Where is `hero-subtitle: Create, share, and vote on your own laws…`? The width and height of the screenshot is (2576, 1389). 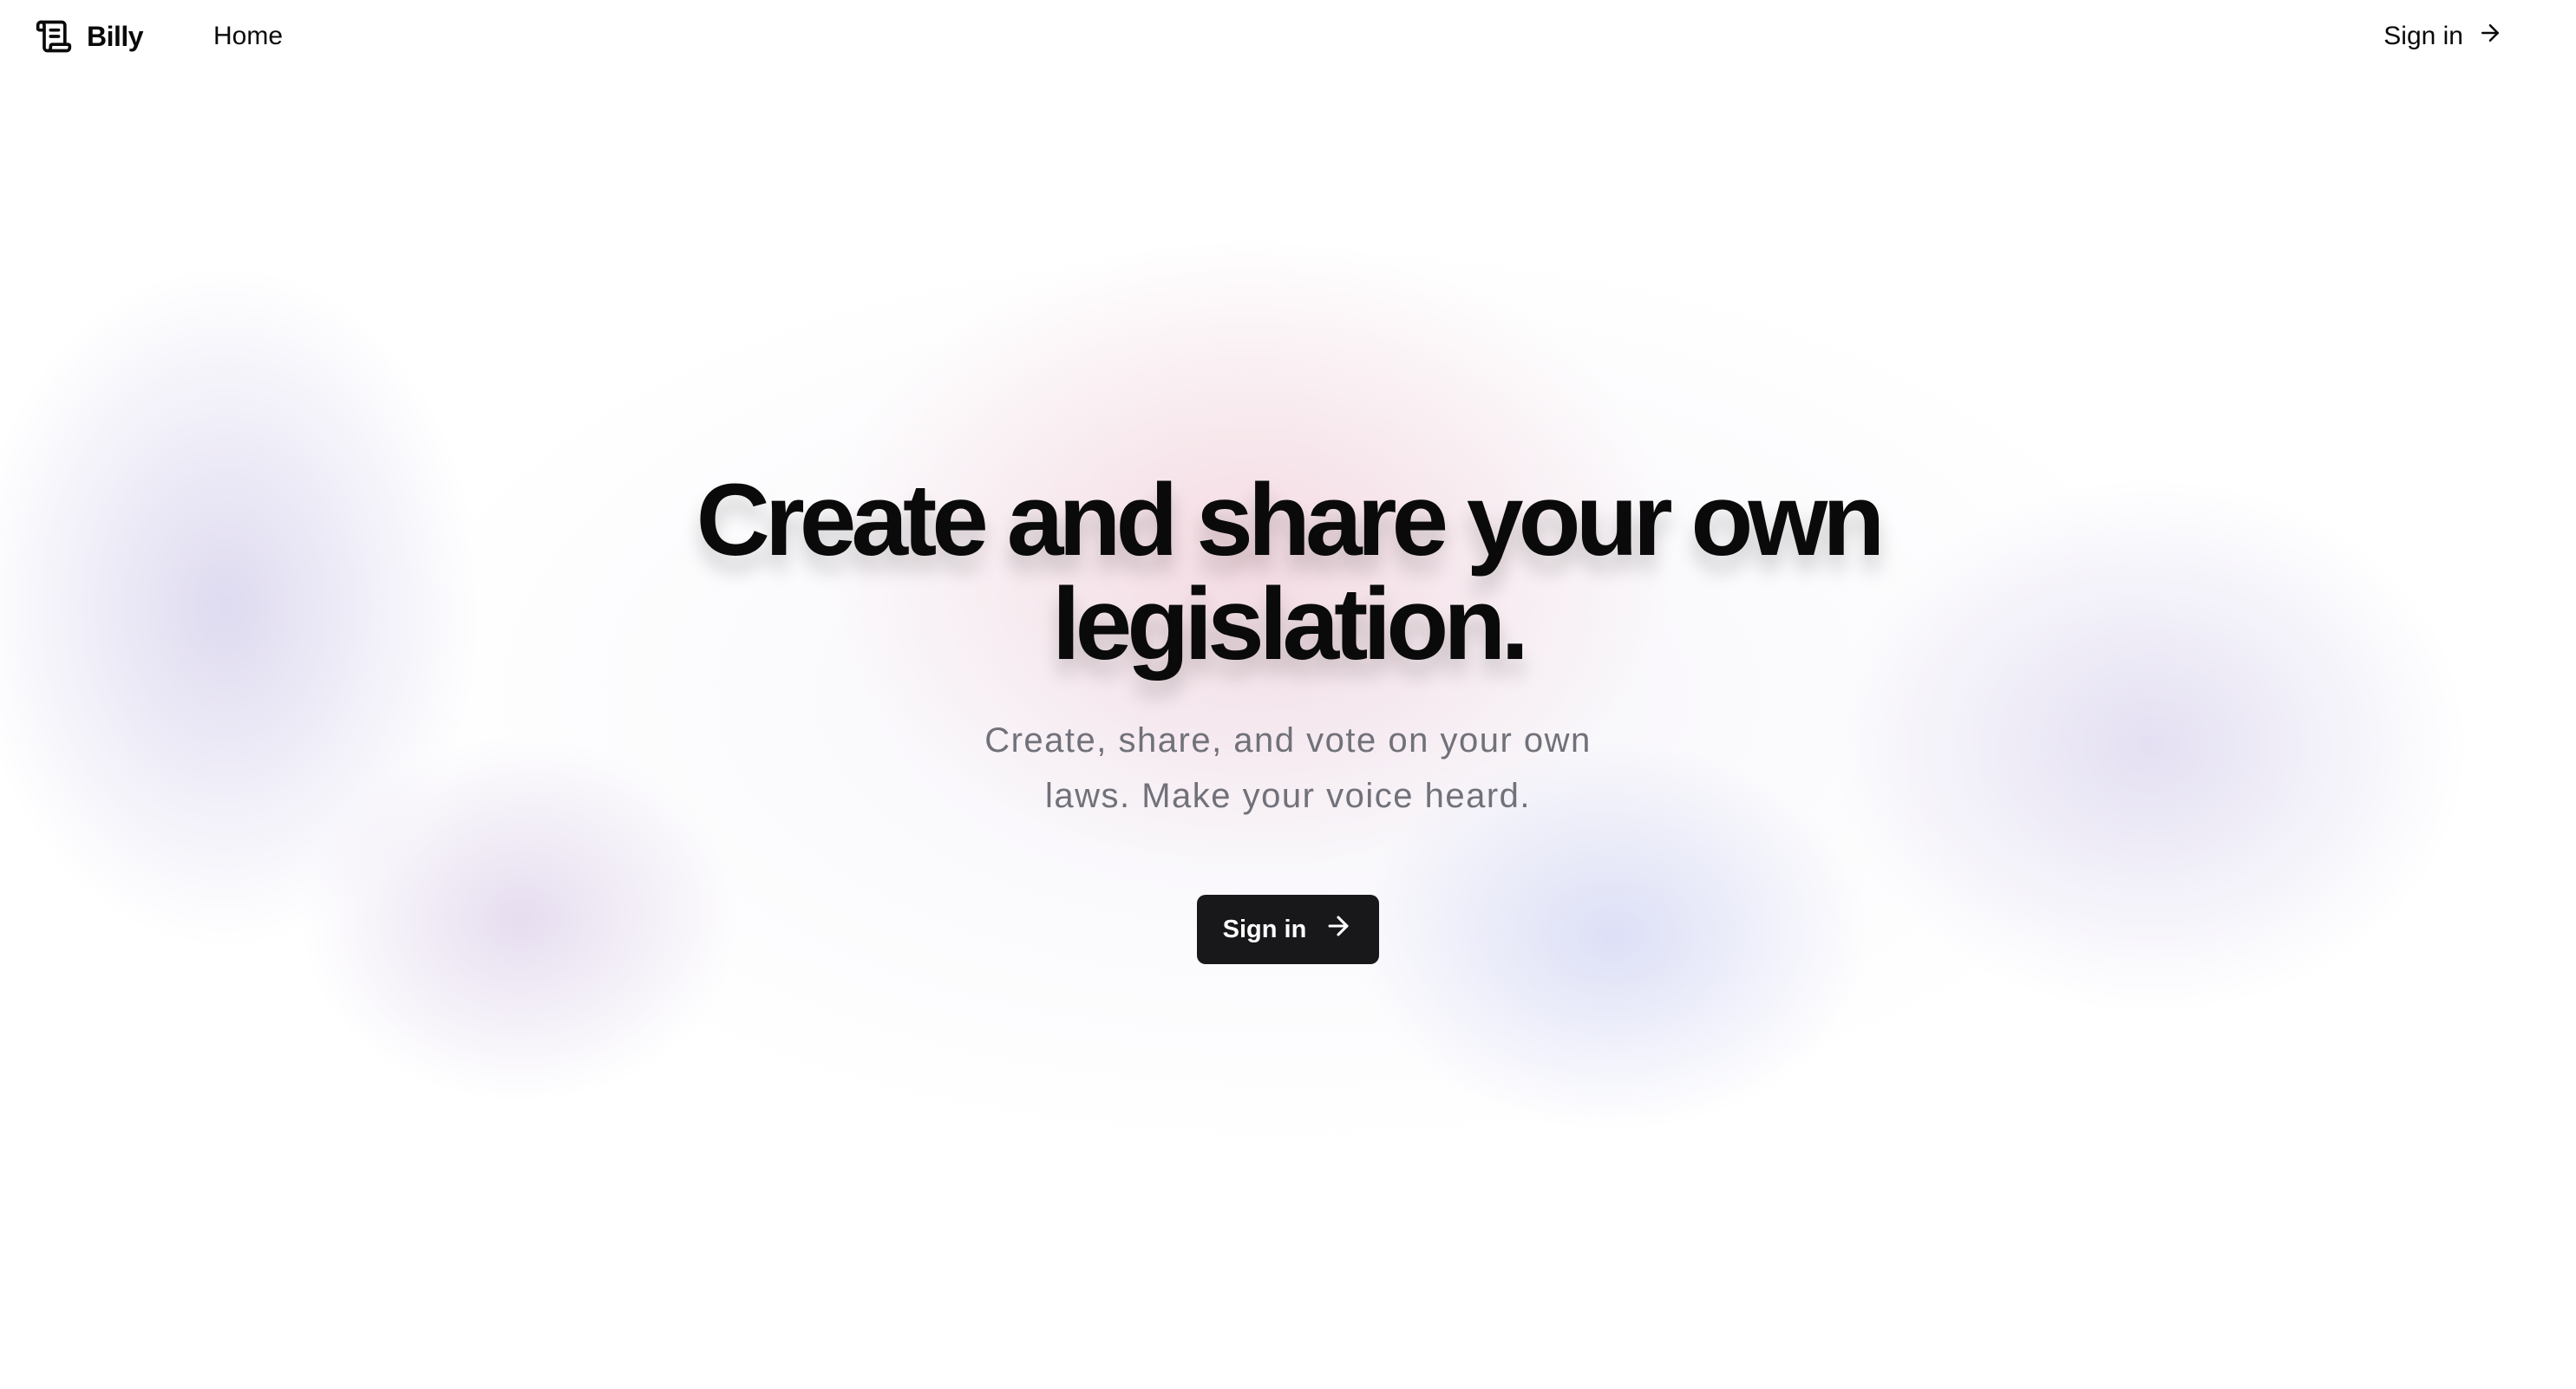 hero-subtitle: Create, share, and vote on your own laws… is located at coordinates (1288, 768).